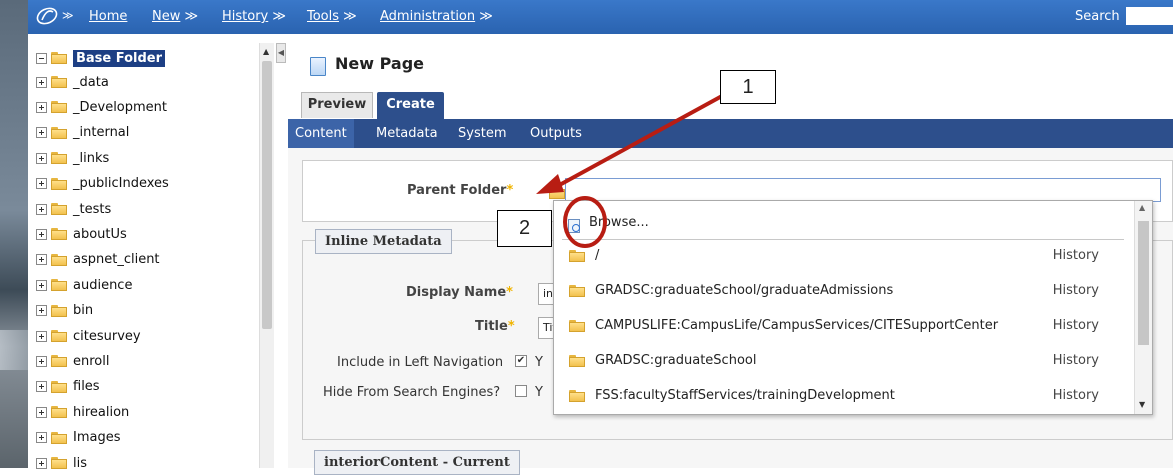 This screenshot has width=1173, height=475. What do you see at coordinates (91, 82) in the screenshot?
I see `tree-item-label: _data` at bounding box center [91, 82].